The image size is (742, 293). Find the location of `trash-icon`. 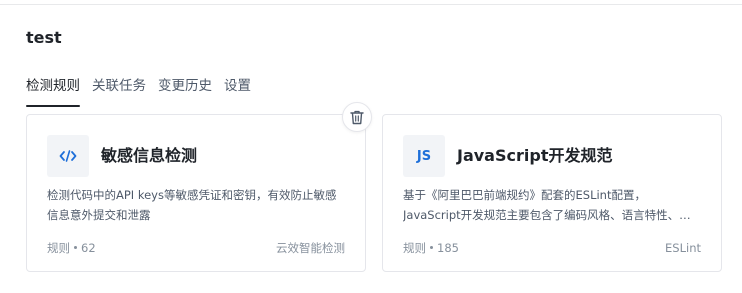

trash-icon is located at coordinates (357, 117).